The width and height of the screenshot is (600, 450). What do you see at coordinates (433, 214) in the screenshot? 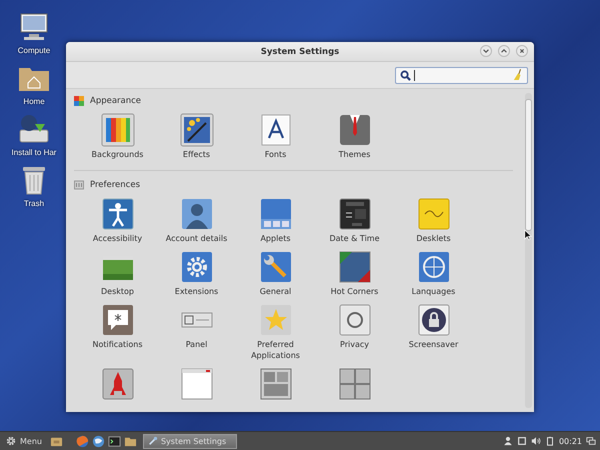
I see `sticky-note-icon` at bounding box center [433, 214].